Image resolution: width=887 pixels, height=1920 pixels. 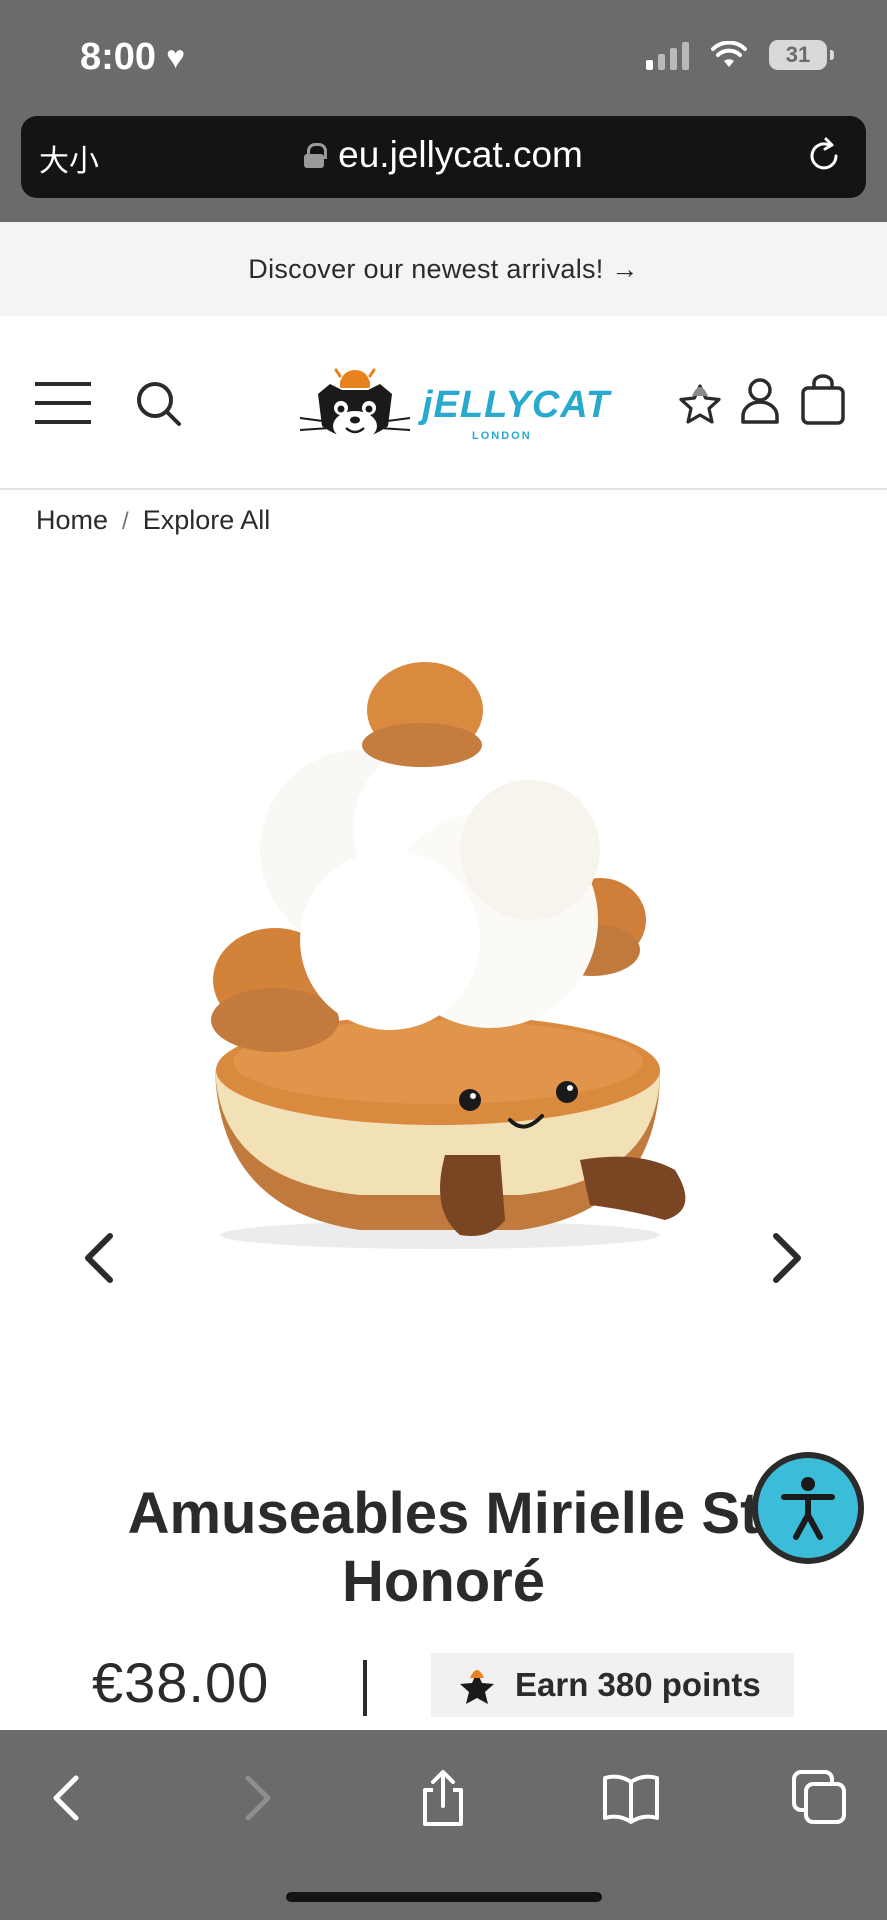 I want to click on browser-toolbar, so click(x=443, y=1825).